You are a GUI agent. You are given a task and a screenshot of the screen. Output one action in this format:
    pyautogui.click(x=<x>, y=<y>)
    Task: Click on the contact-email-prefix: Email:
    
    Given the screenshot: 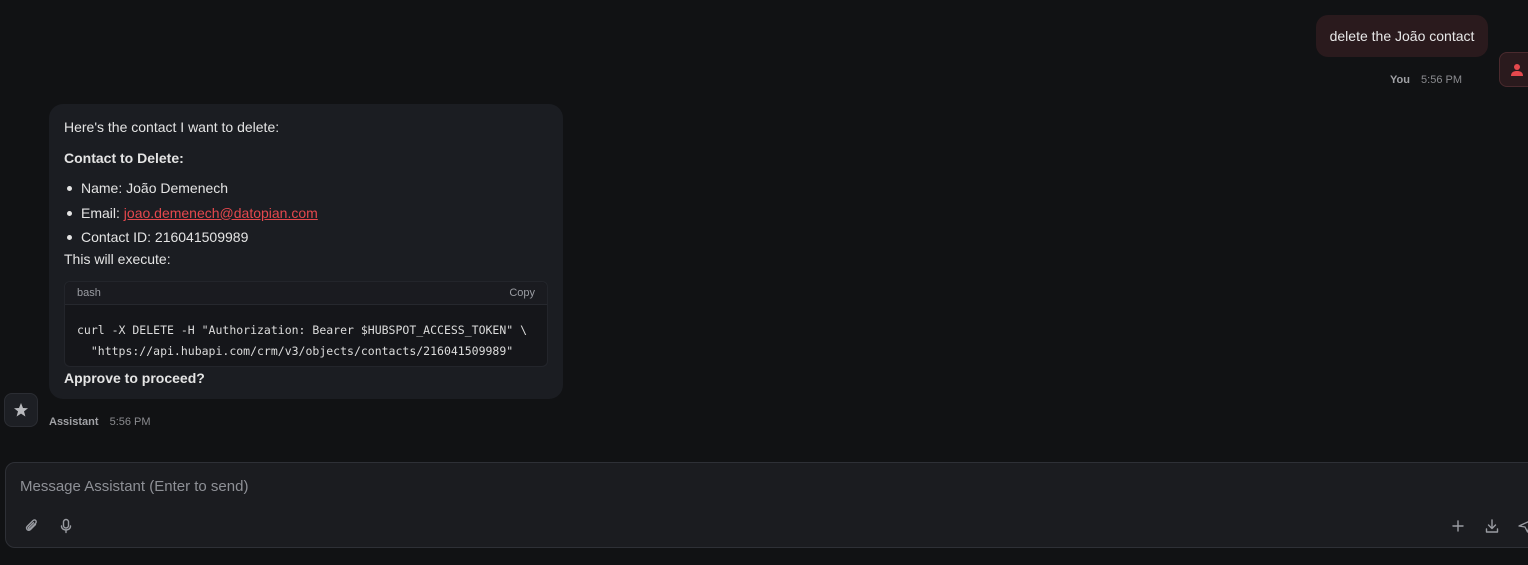 What is the action you would take?
    pyautogui.click(x=102, y=212)
    